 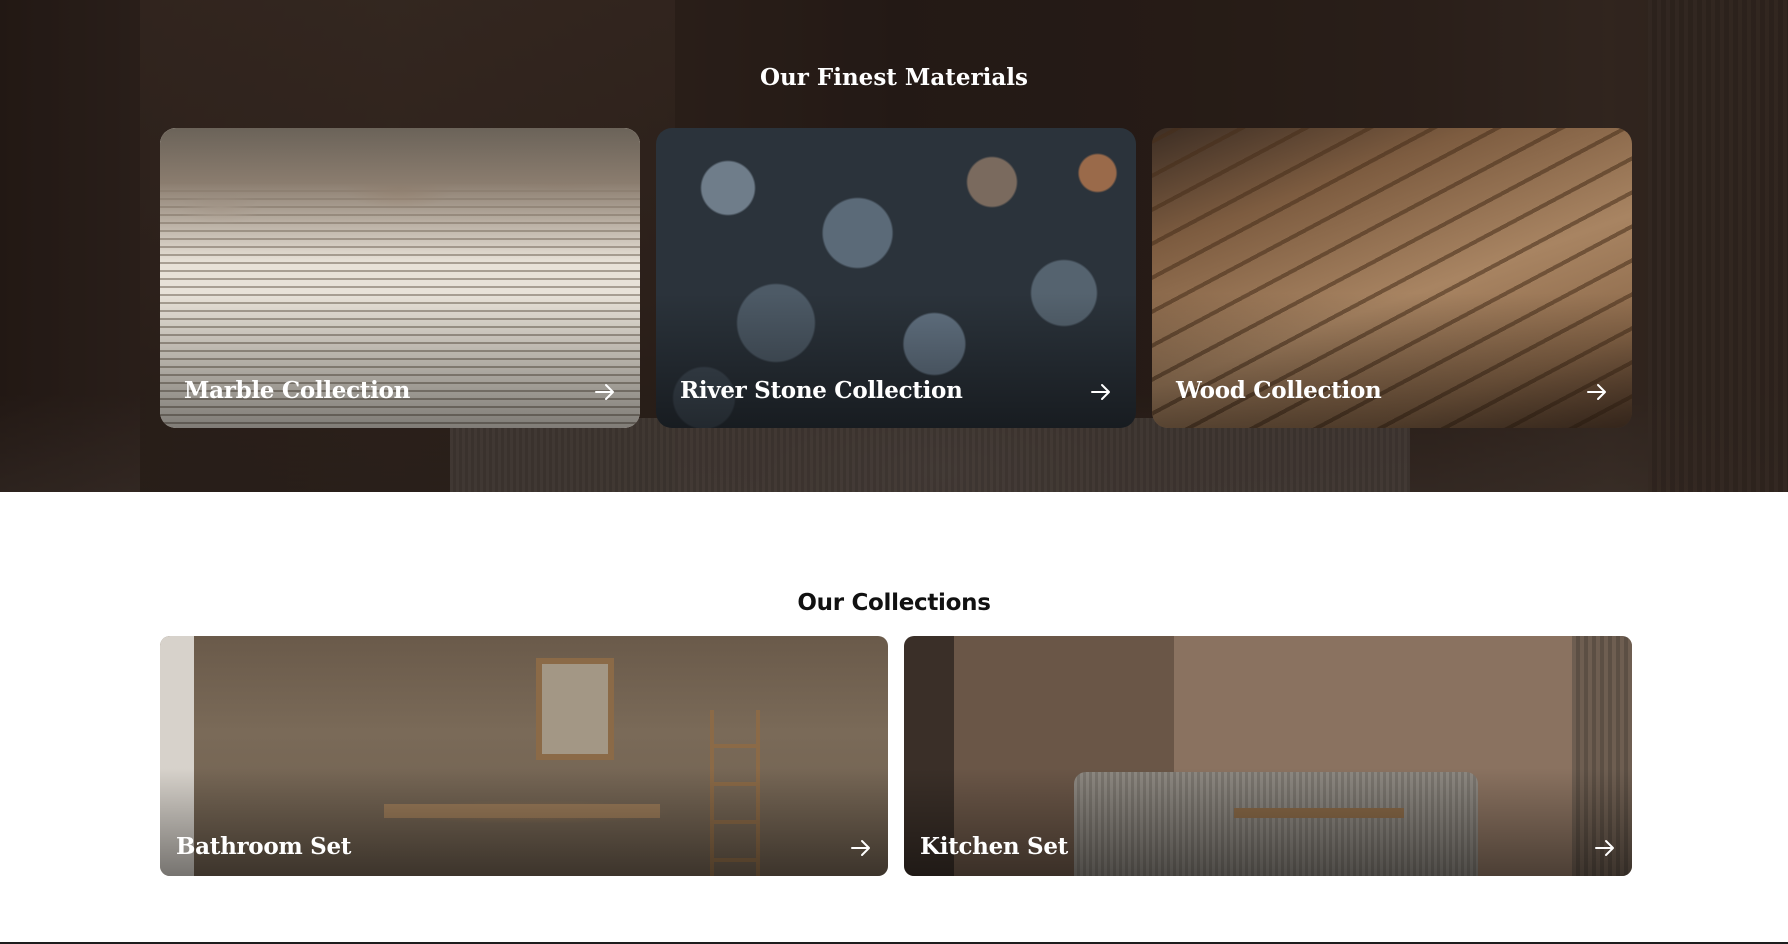 I want to click on kitchen-set-card: Kitchen Set, so click(x=1268, y=756).